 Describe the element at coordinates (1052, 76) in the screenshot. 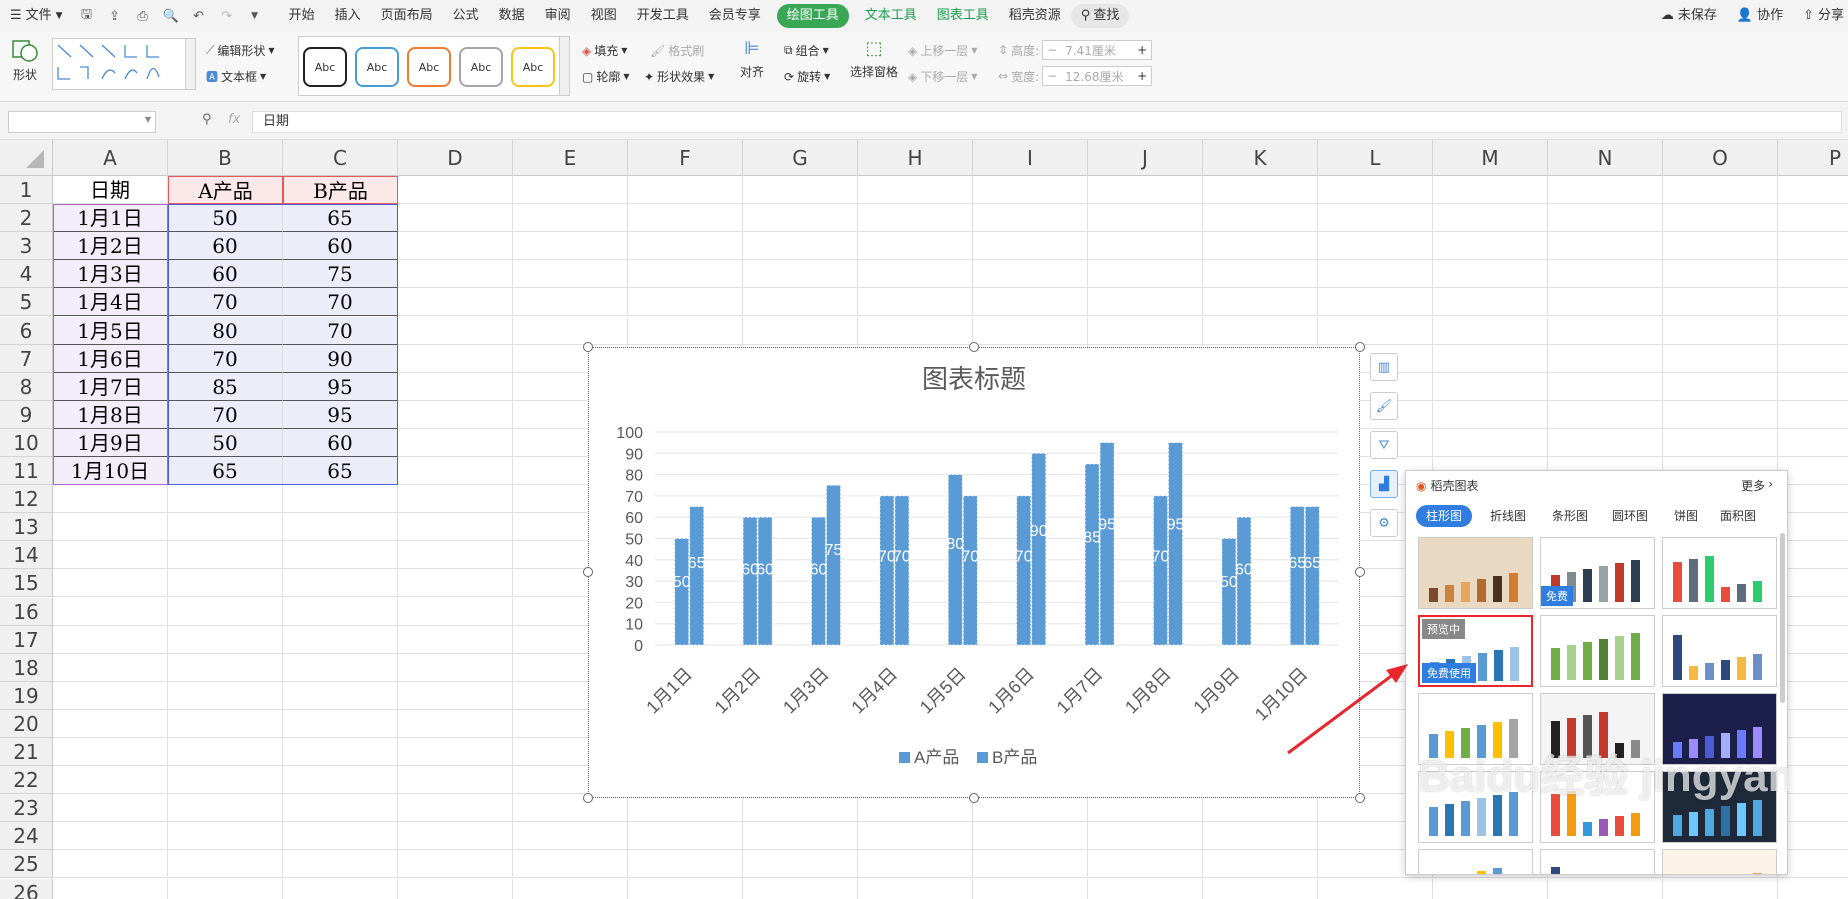

I see `width-decrease-button: −` at that location.